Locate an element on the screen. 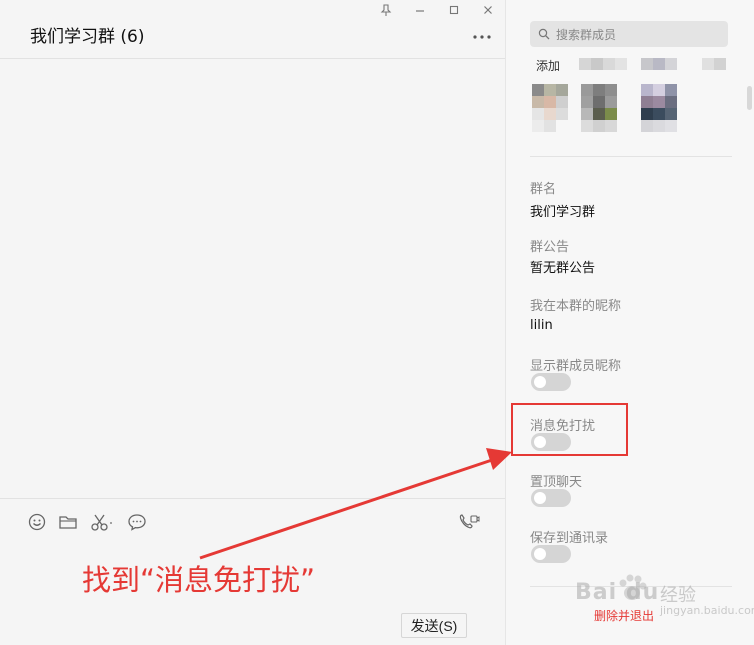 This screenshot has width=754, height=645. mute-highlight-box is located at coordinates (569, 429).